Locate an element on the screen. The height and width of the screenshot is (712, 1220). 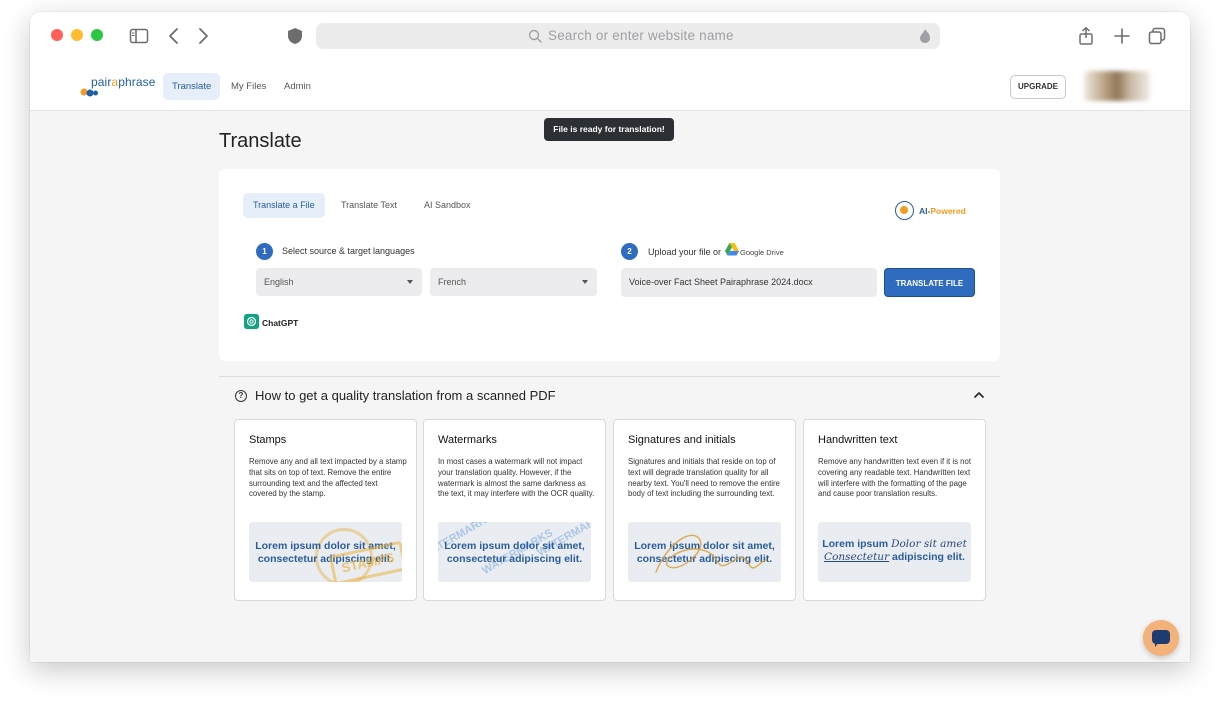
page-menu-icon is located at coordinates (925, 36).